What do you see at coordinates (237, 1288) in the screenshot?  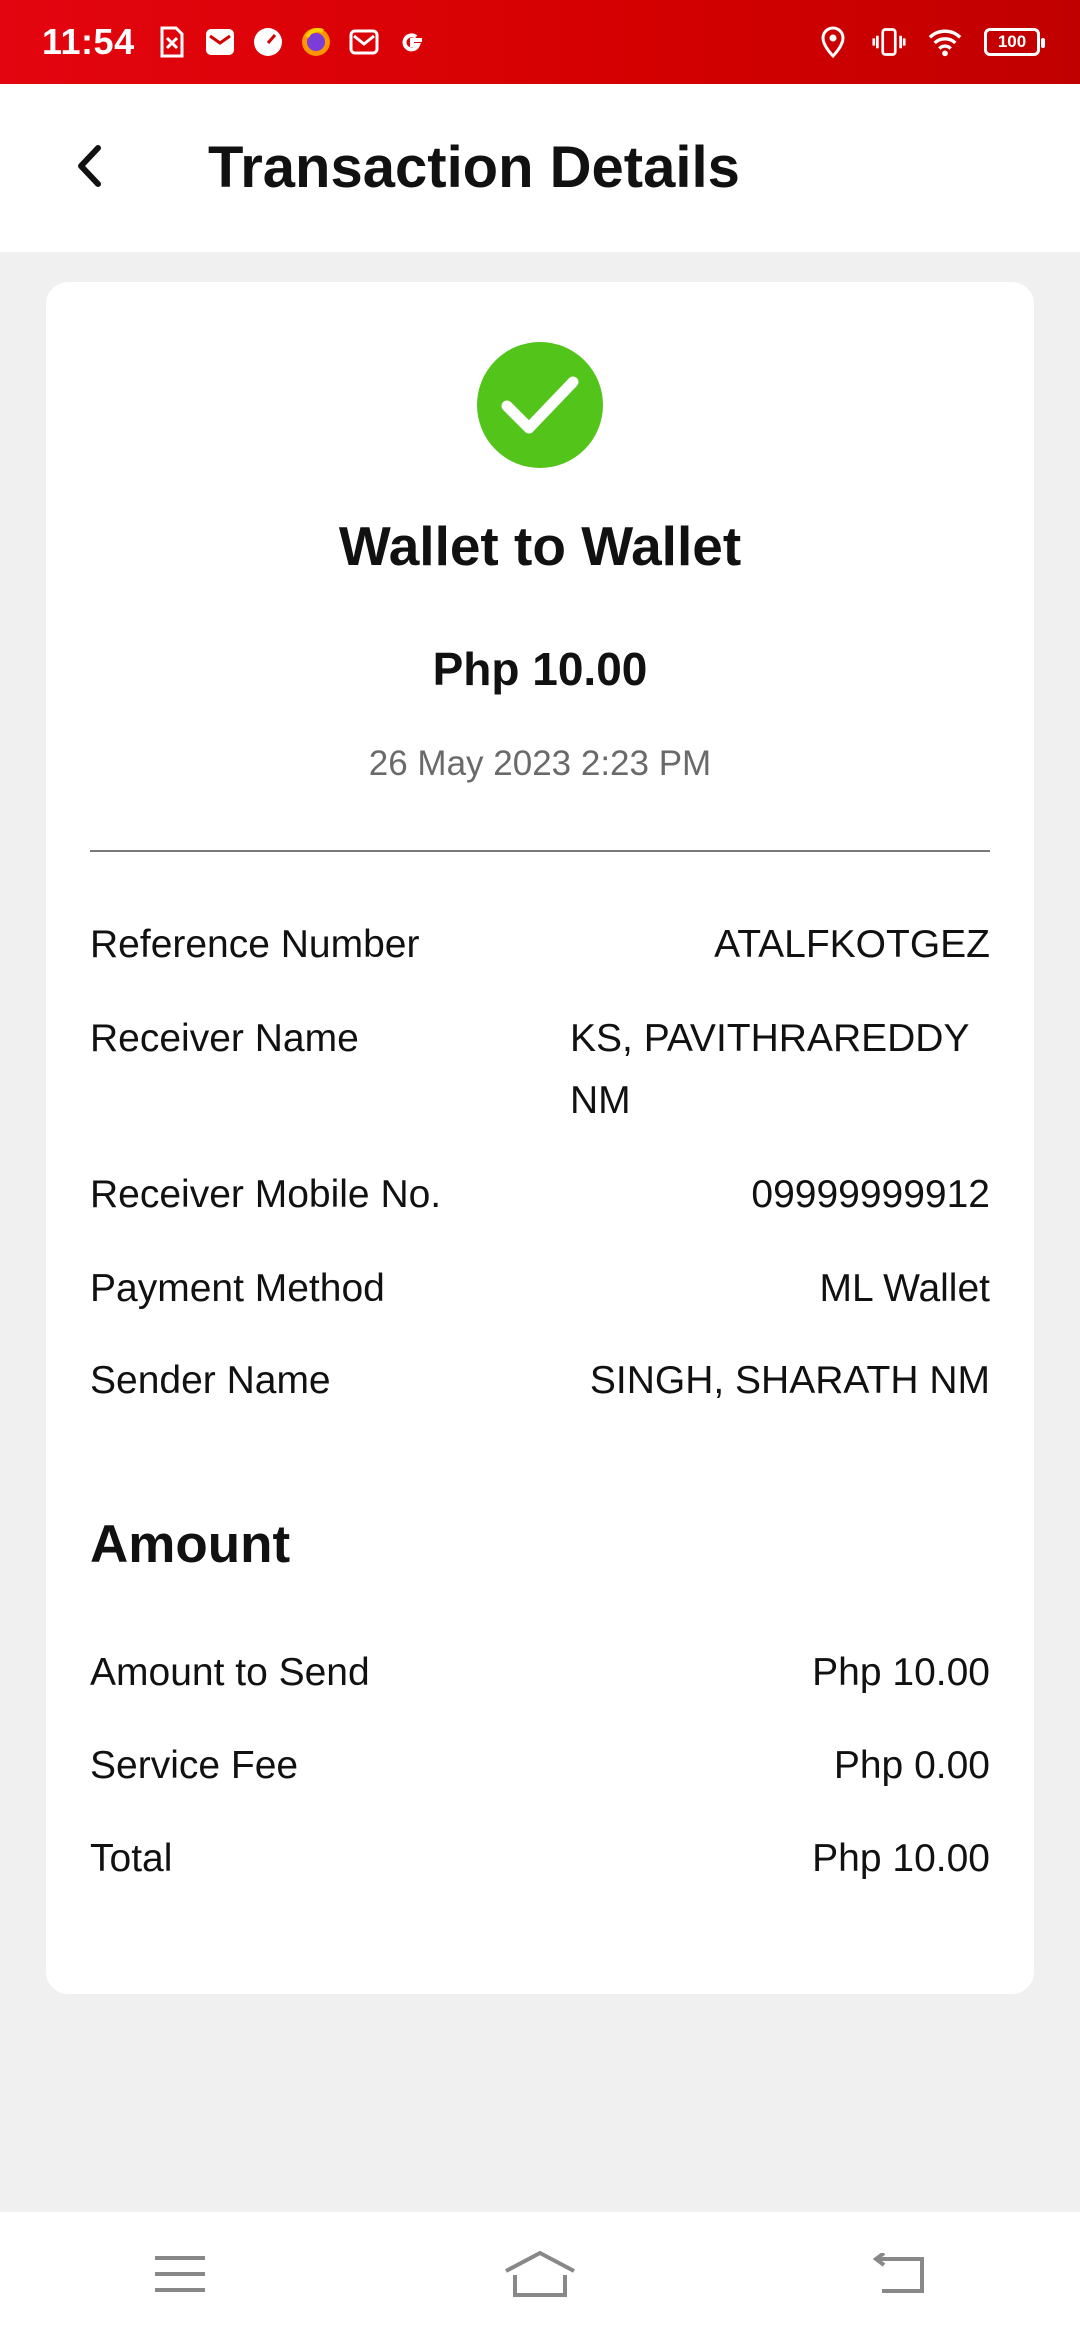 I see `detail-label: Payment Method` at bounding box center [237, 1288].